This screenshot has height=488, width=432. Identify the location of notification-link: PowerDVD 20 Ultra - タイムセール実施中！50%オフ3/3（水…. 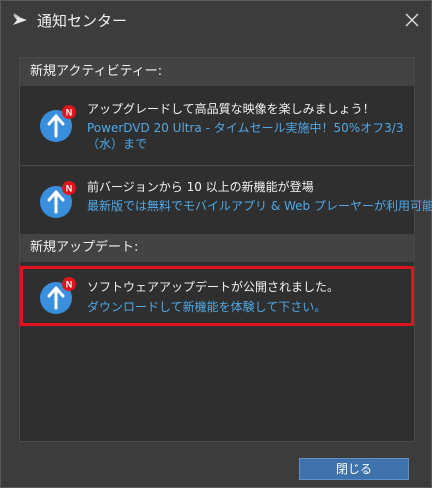
(247, 136).